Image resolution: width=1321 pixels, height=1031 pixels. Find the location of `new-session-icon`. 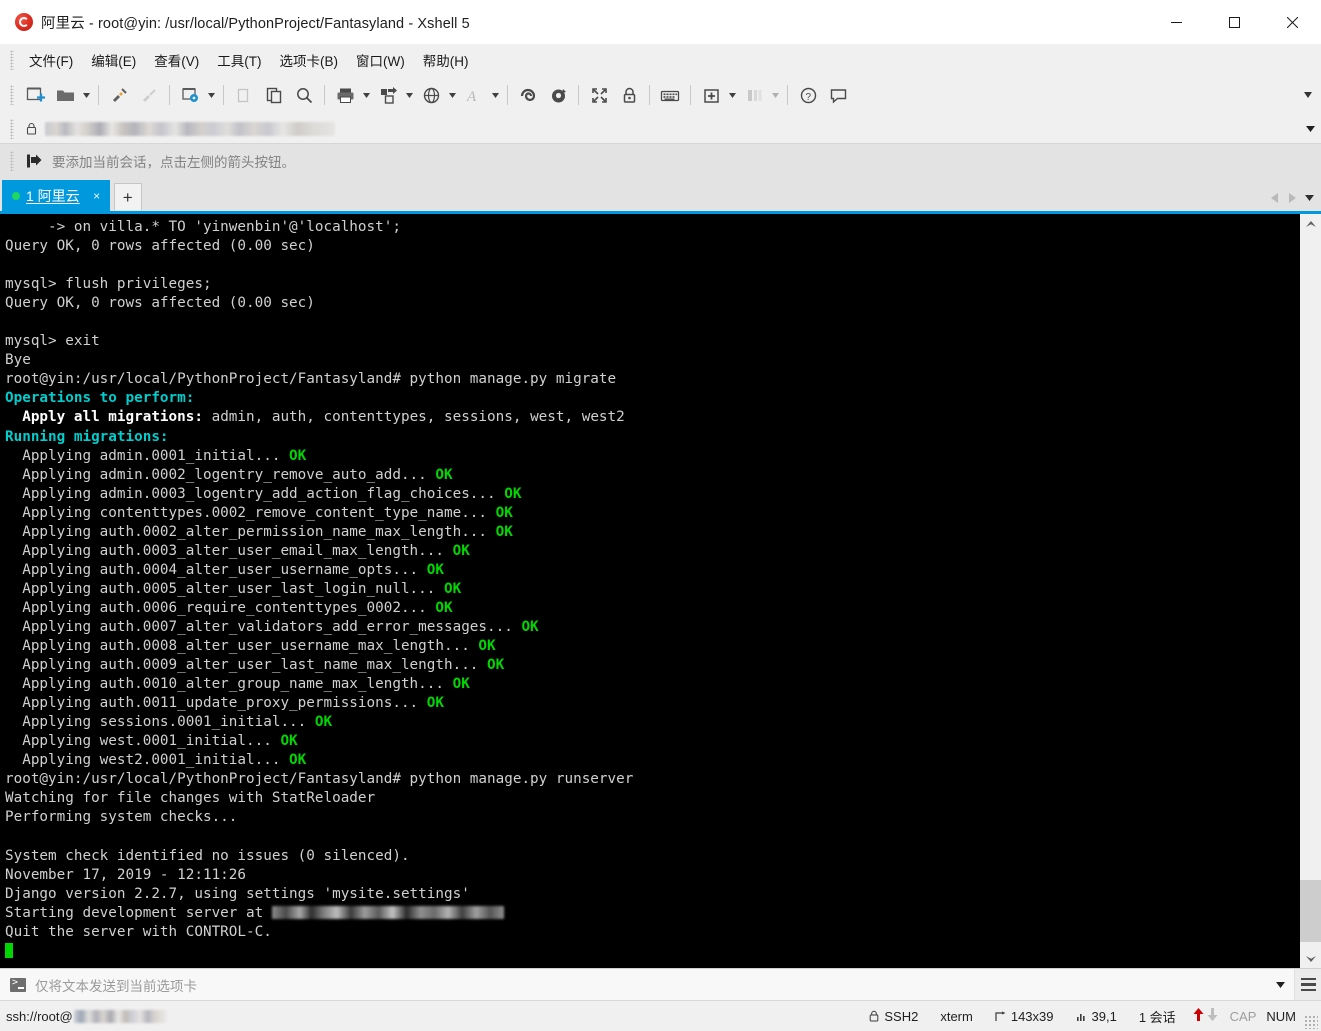

new-session-icon is located at coordinates (35, 95).